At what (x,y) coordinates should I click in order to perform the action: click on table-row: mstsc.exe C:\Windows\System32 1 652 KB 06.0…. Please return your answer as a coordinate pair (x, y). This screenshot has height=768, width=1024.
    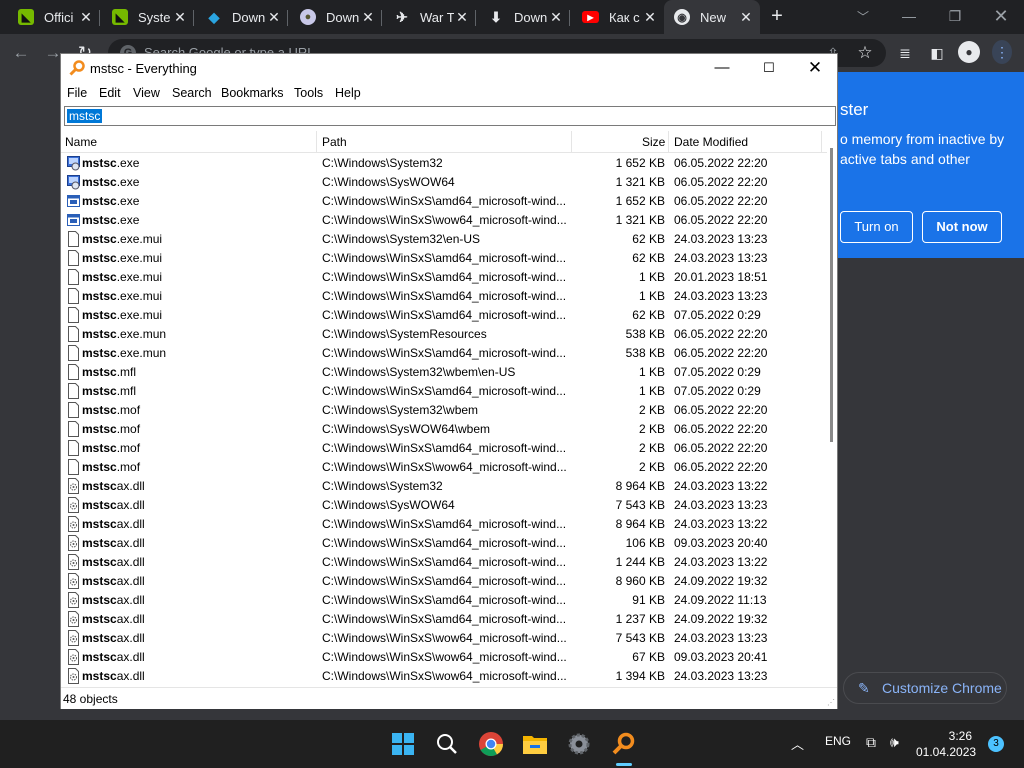
    Looking at the image, I should click on (445, 163).